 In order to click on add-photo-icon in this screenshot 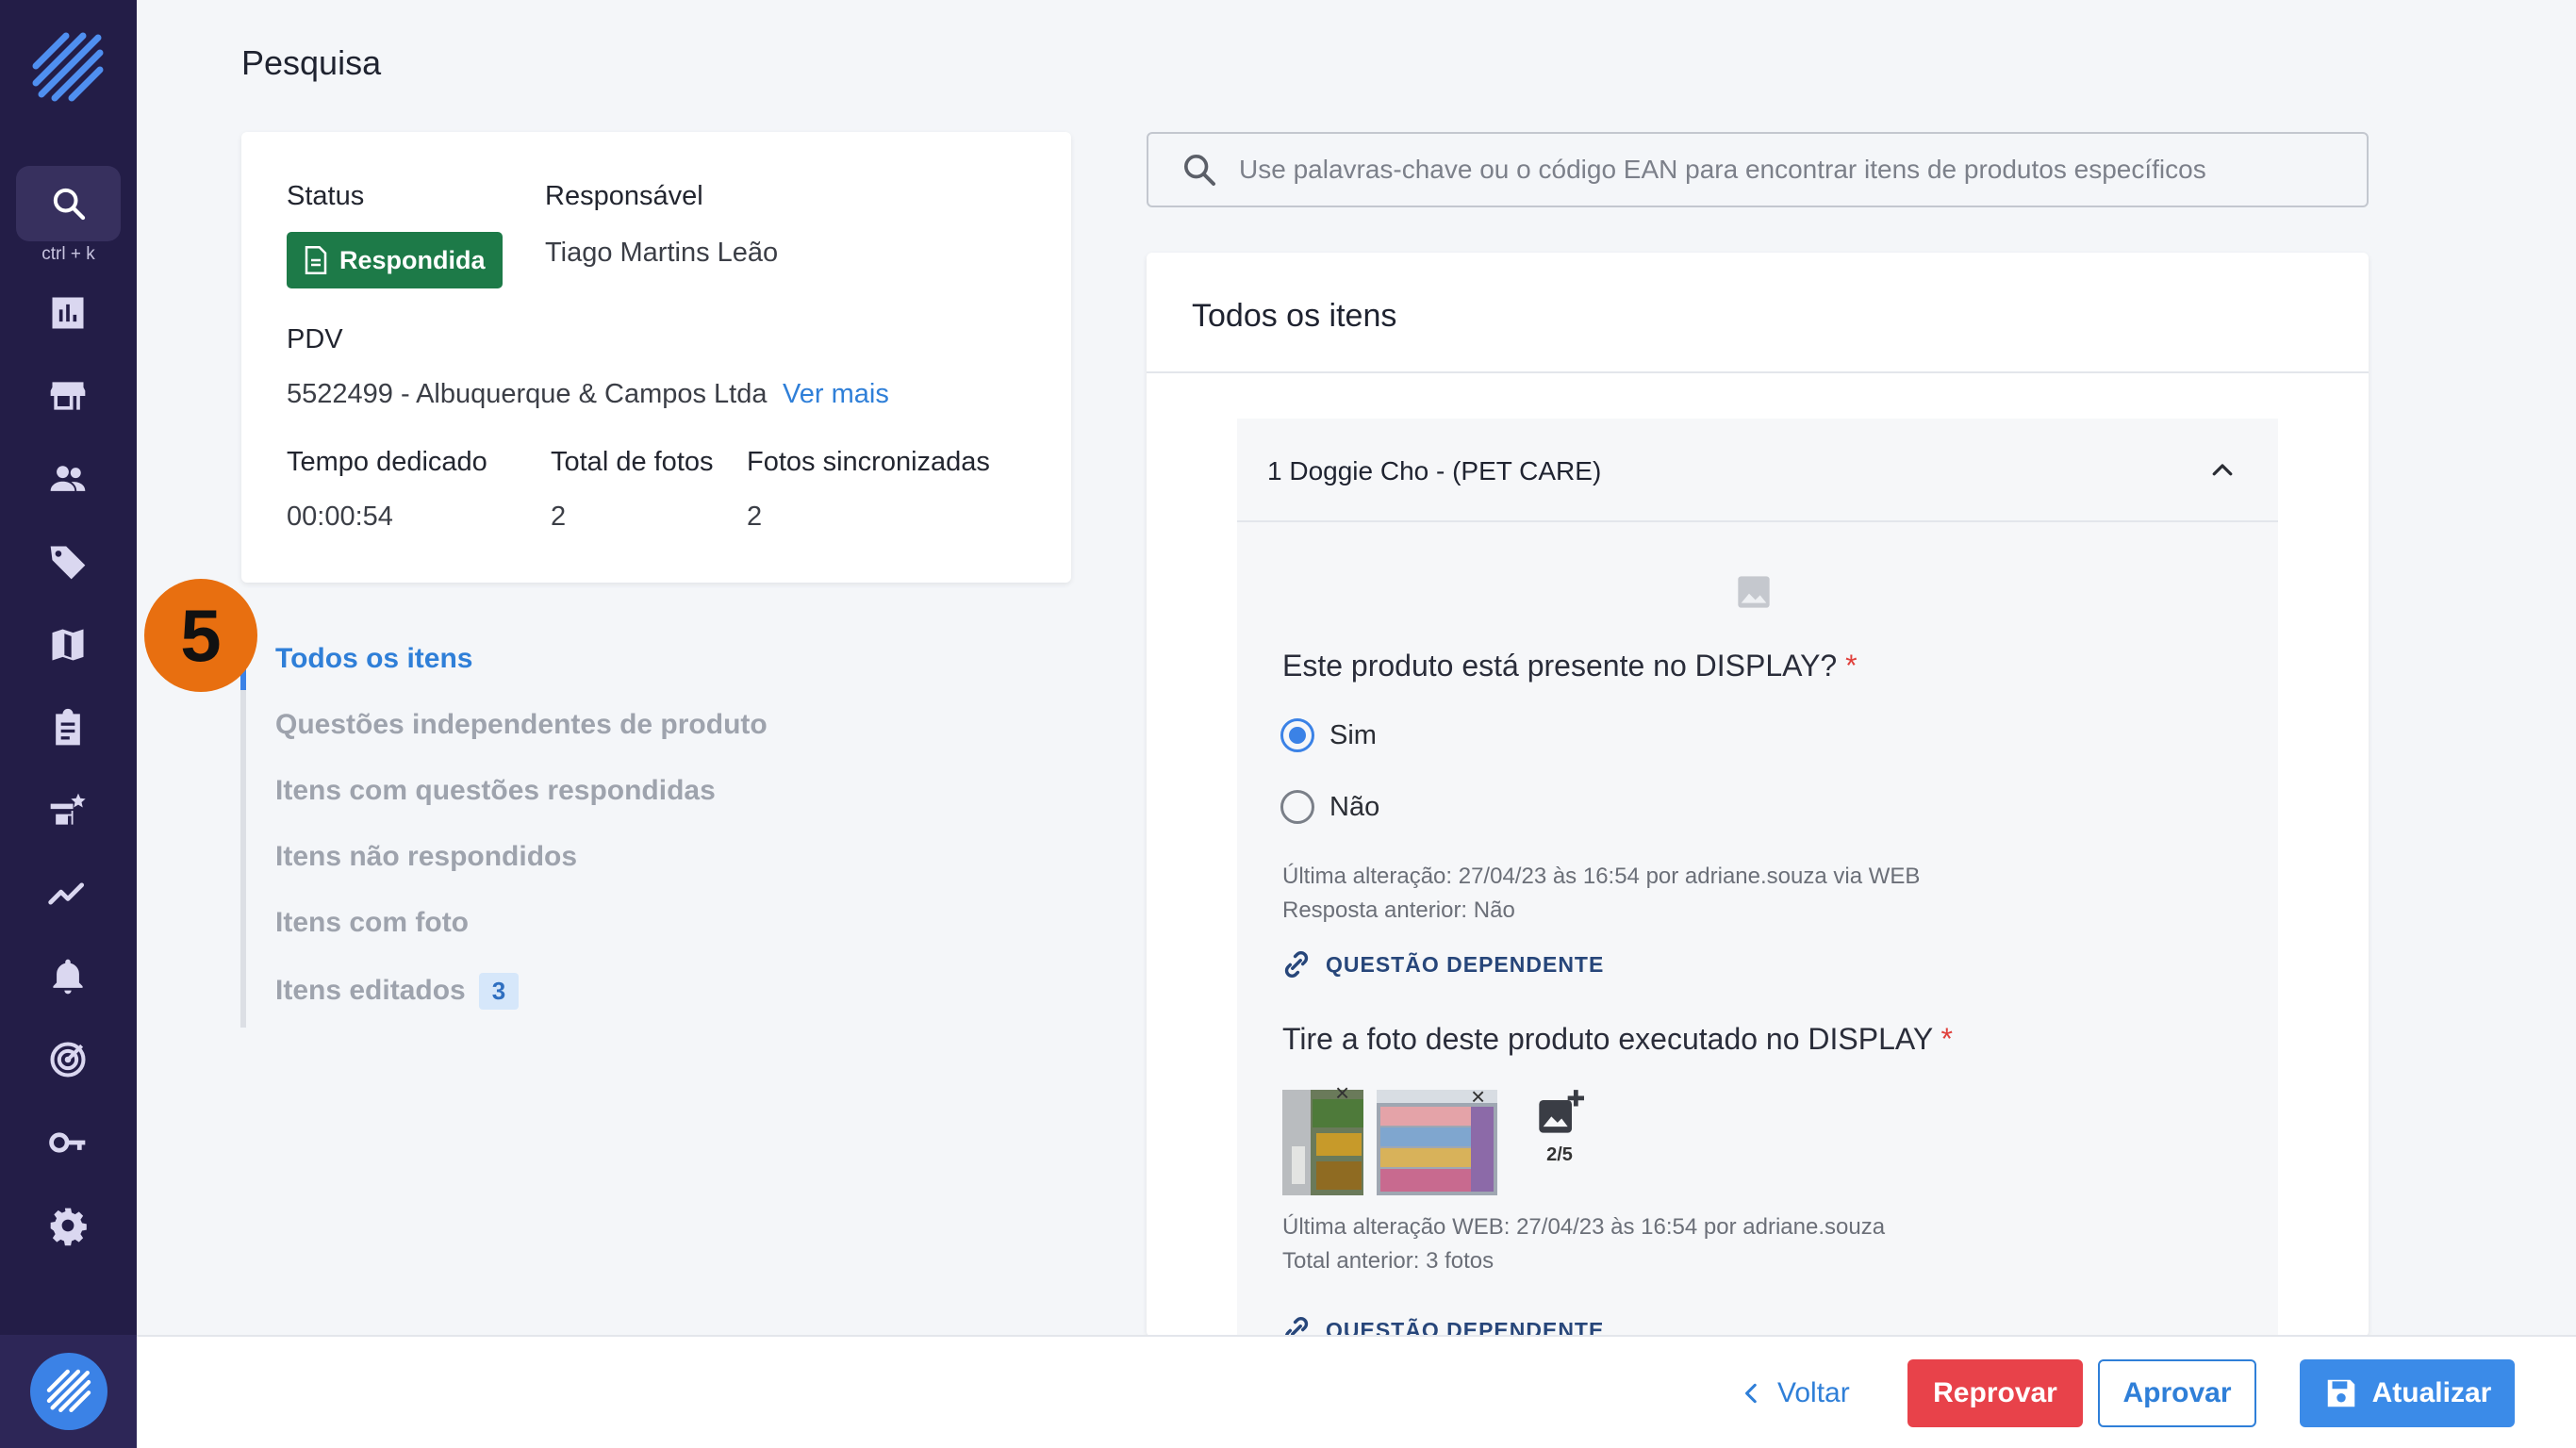, I will do `click(1559, 1112)`.